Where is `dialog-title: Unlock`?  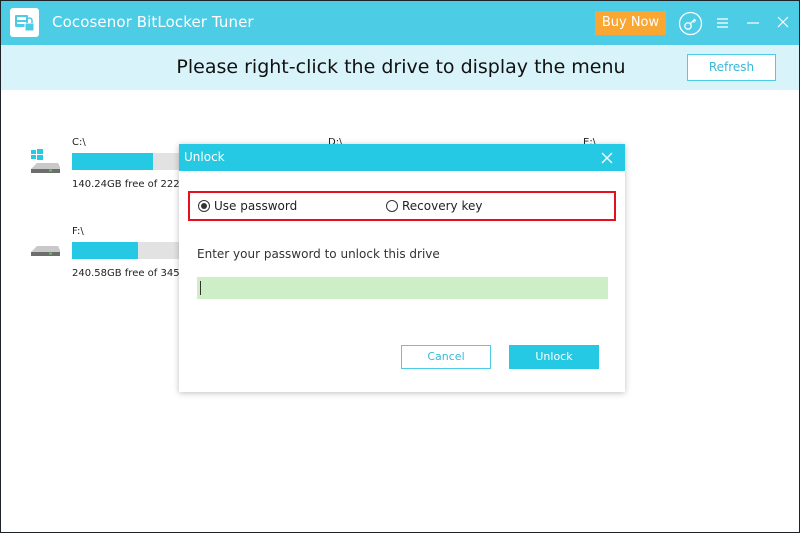 dialog-title: Unlock is located at coordinates (204, 157).